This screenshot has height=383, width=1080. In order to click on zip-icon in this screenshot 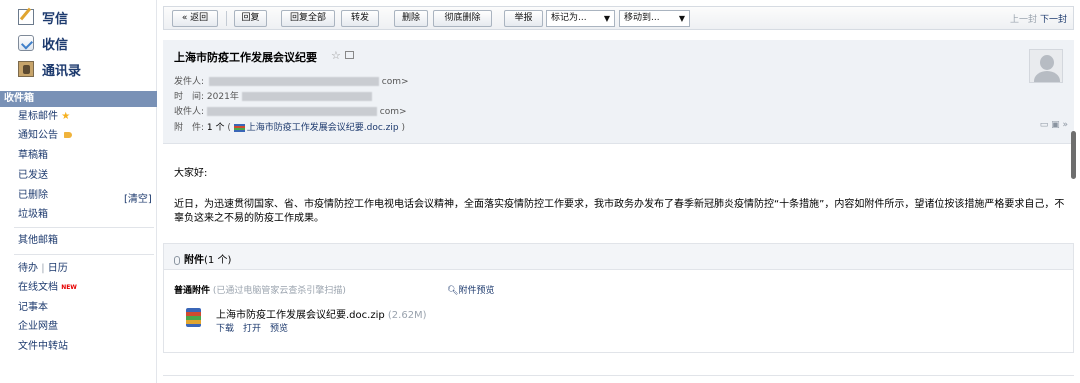, I will do `click(239, 127)`.